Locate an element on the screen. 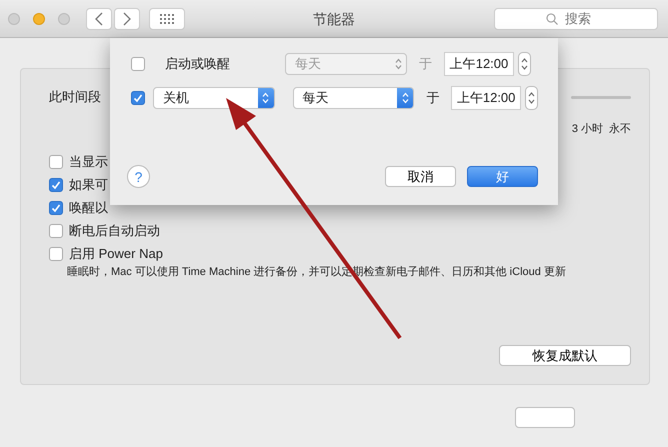 This screenshot has width=668, height=447. chevron-left-icon is located at coordinates (99, 19).